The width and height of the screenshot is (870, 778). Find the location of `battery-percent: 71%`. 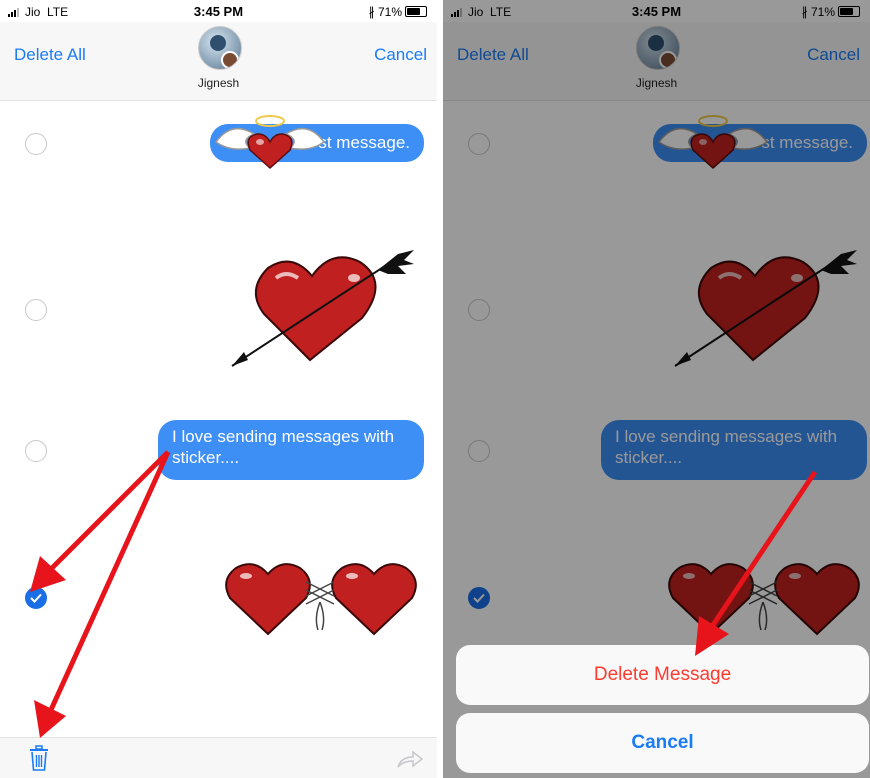

battery-percent: 71% is located at coordinates (389, 12).